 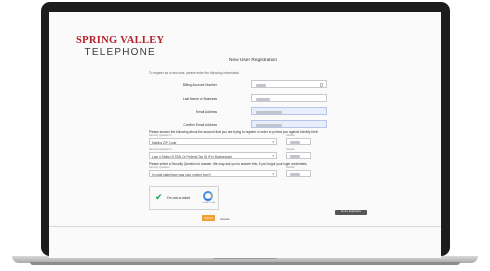 I want to click on recaptcha-widget: ✔ I'm not a robot reCAPTCHA, so click(x=184, y=198).